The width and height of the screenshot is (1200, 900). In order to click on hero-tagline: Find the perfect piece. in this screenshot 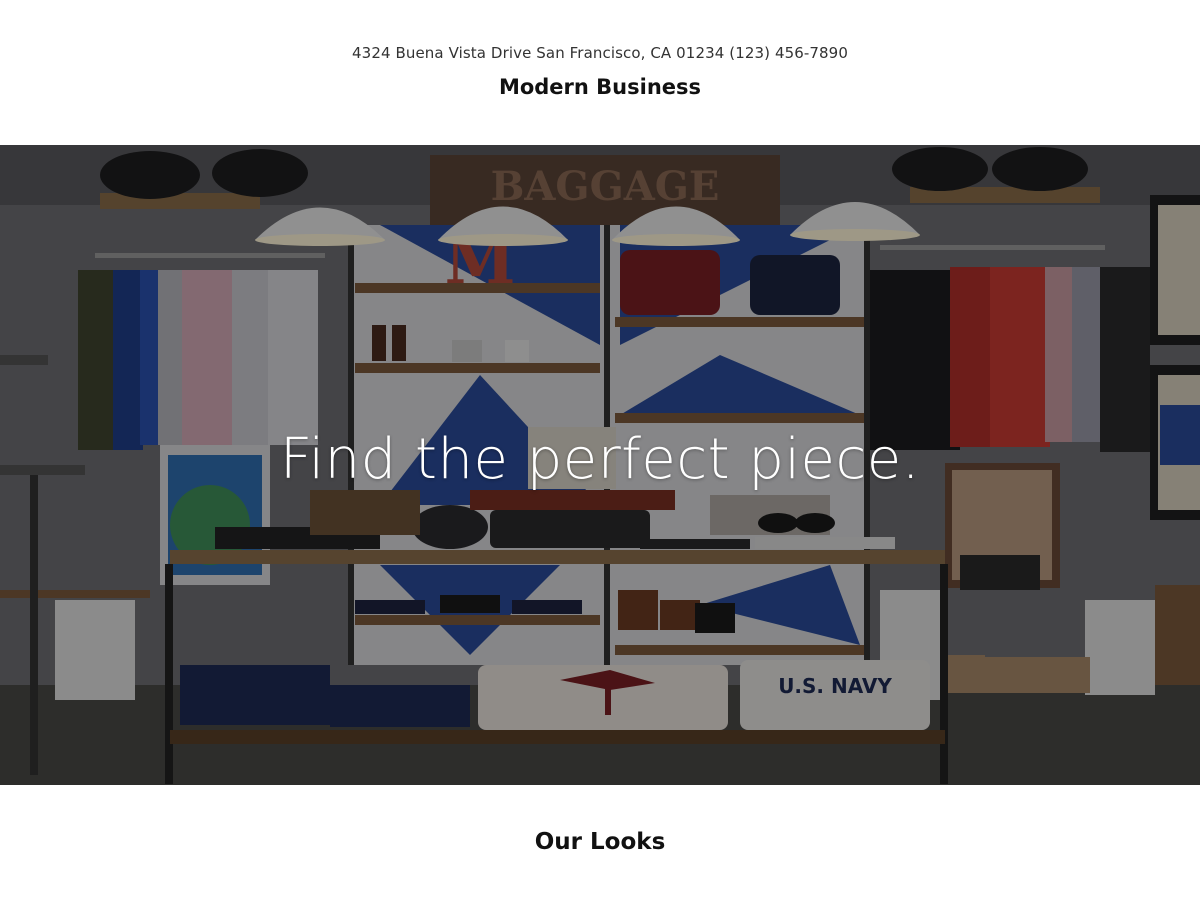, I will do `click(600, 459)`.